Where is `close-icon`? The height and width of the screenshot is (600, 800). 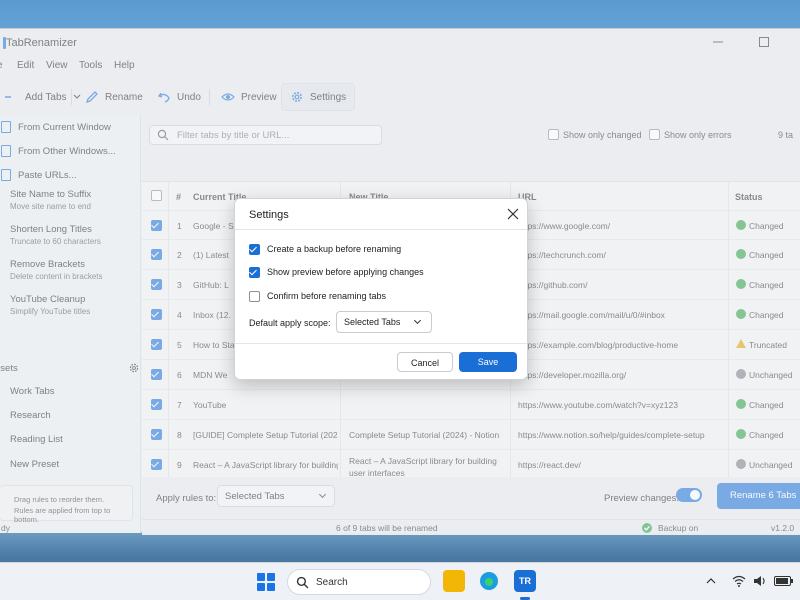
close-icon is located at coordinates (513, 214).